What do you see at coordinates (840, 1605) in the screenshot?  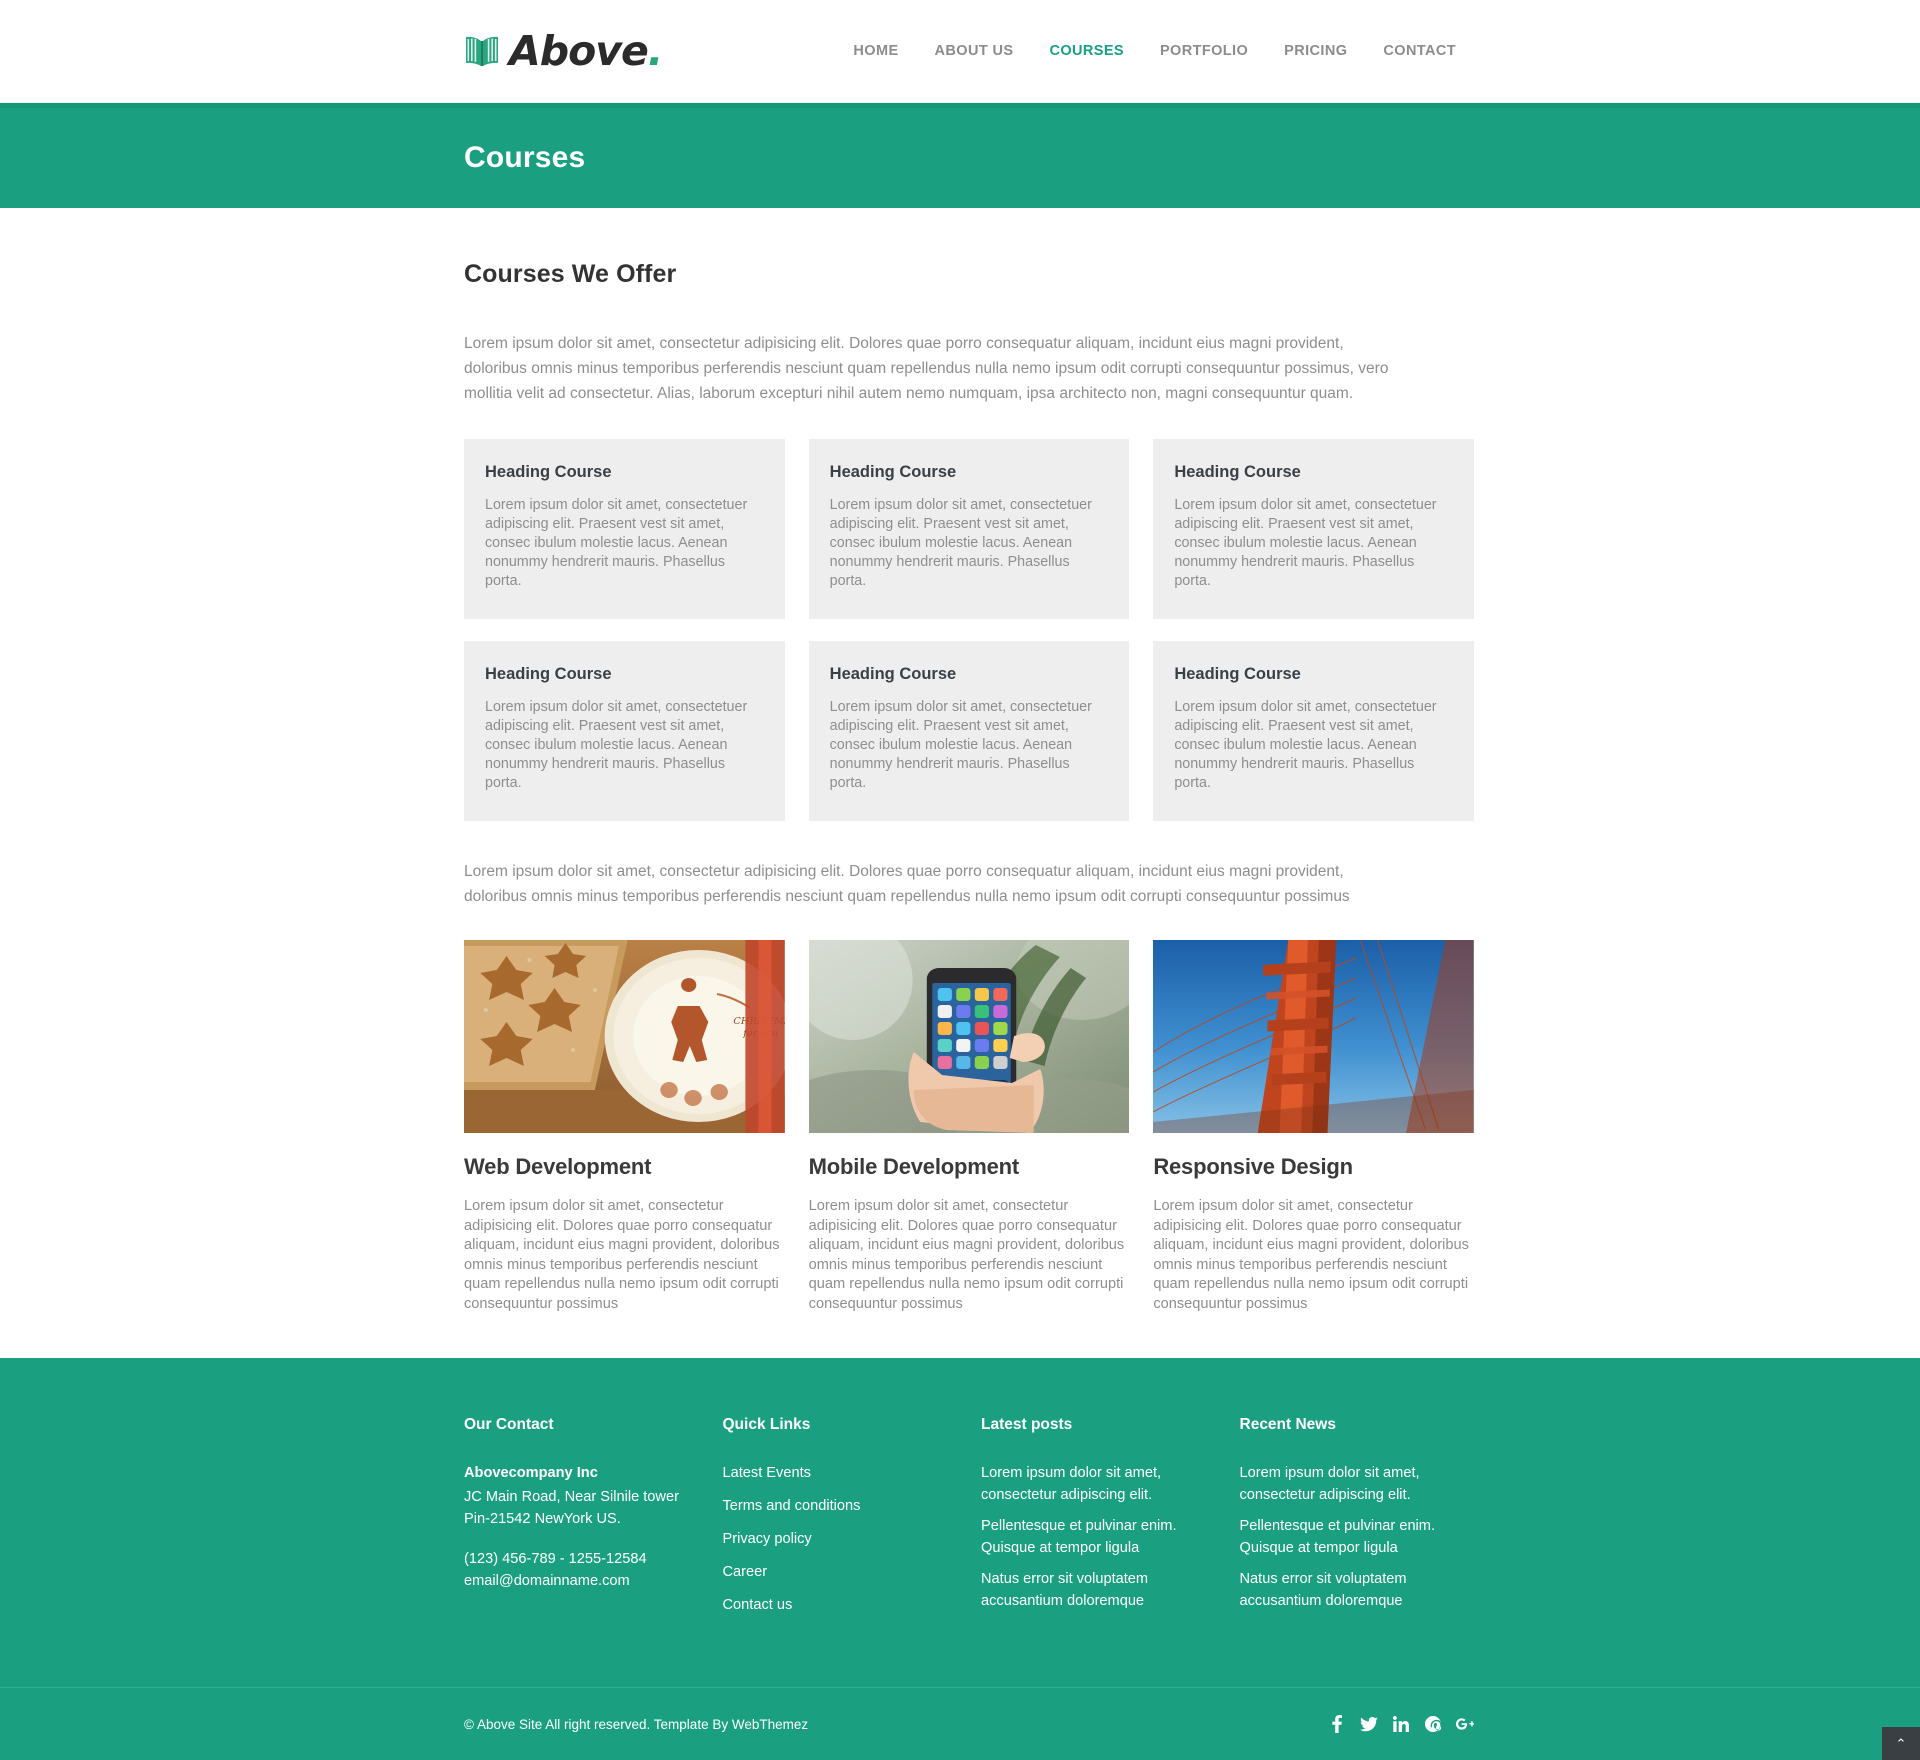 I see `quick-link-contact-us: Contact us` at bounding box center [840, 1605].